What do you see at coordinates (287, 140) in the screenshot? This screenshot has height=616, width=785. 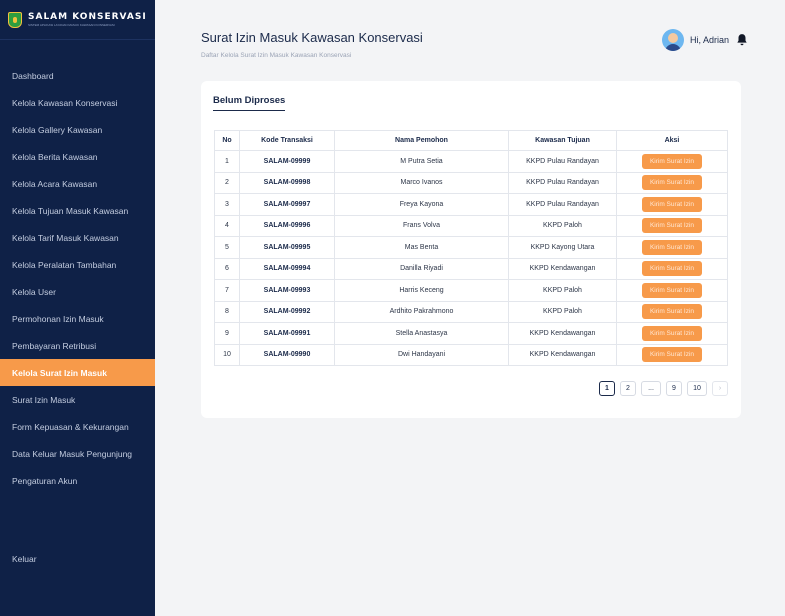 I see `column-header-kode: Kode Transaksi` at bounding box center [287, 140].